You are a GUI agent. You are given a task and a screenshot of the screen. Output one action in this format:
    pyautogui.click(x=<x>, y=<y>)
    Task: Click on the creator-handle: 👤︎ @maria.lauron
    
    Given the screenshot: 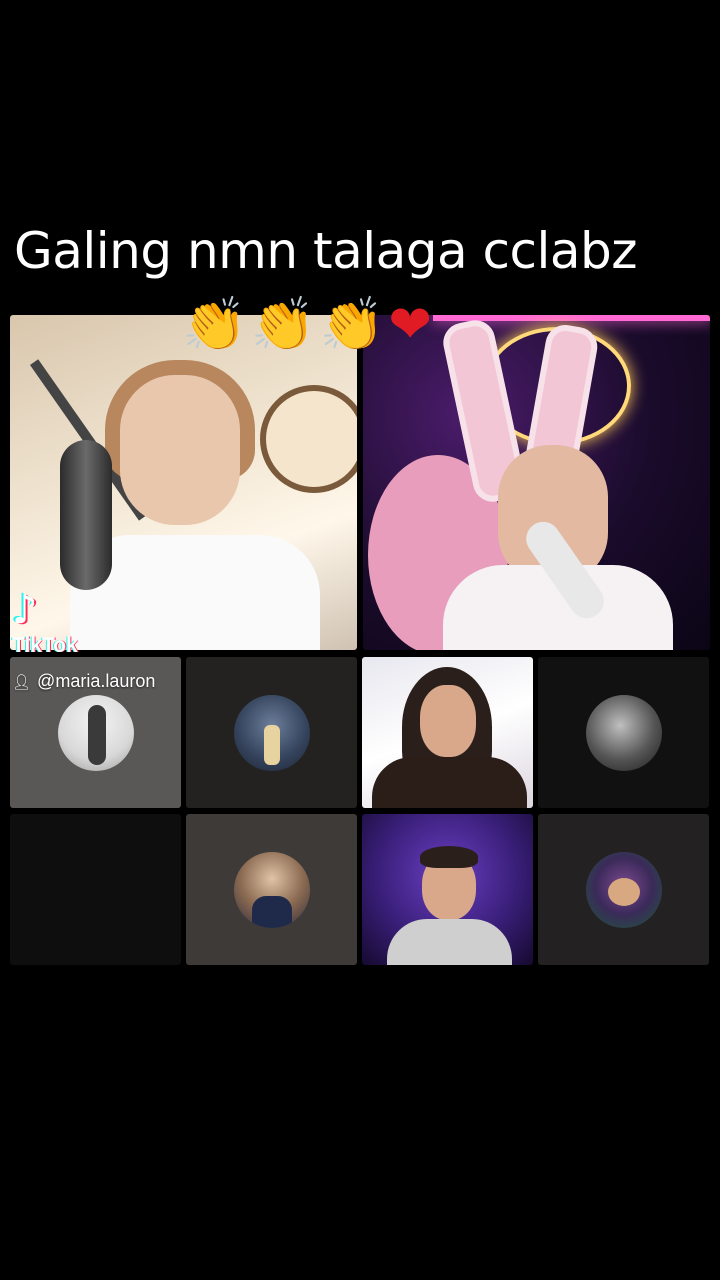 What is the action you would take?
    pyautogui.click(x=83, y=681)
    